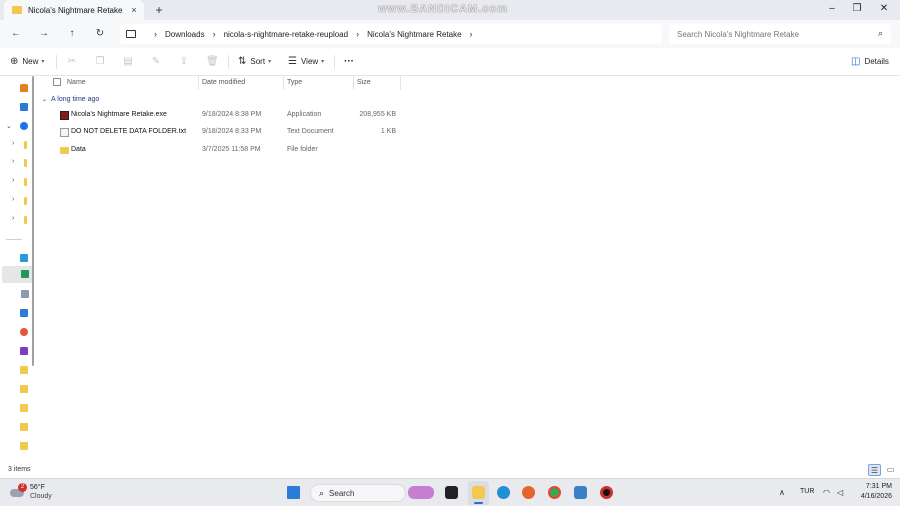 This screenshot has height=506, width=900. Describe the element at coordinates (293, 492) in the screenshot. I see `start-icon` at that location.